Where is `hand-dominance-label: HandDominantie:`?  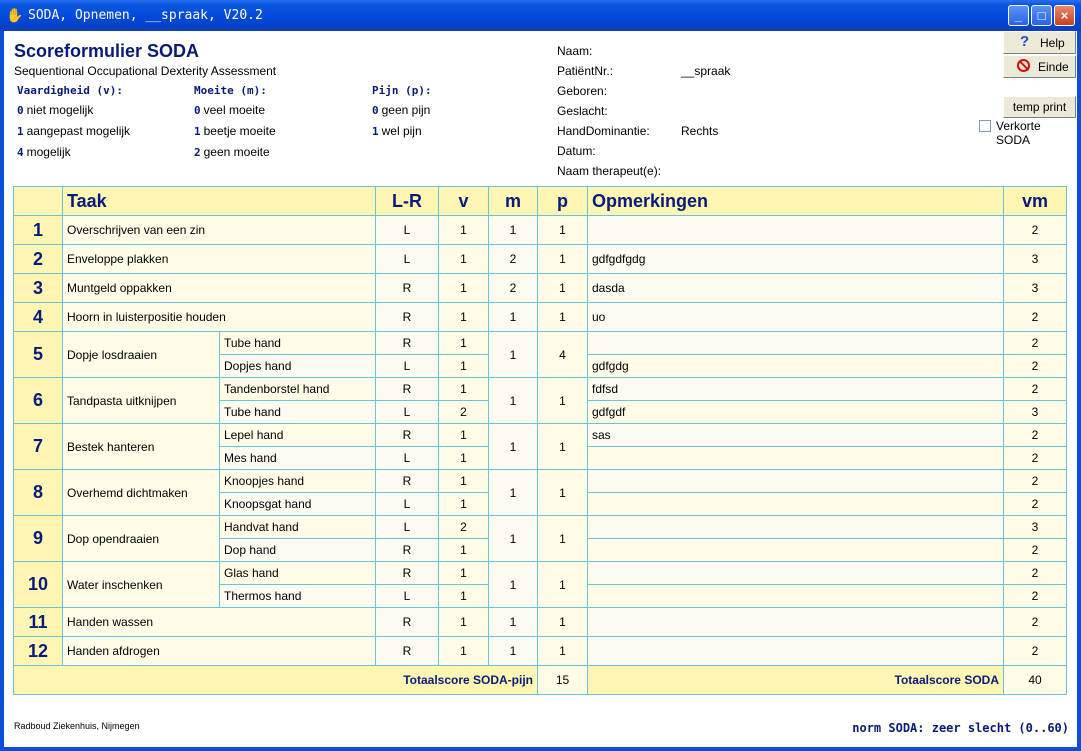
hand-dominance-label: HandDominantie: is located at coordinates (603, 131).